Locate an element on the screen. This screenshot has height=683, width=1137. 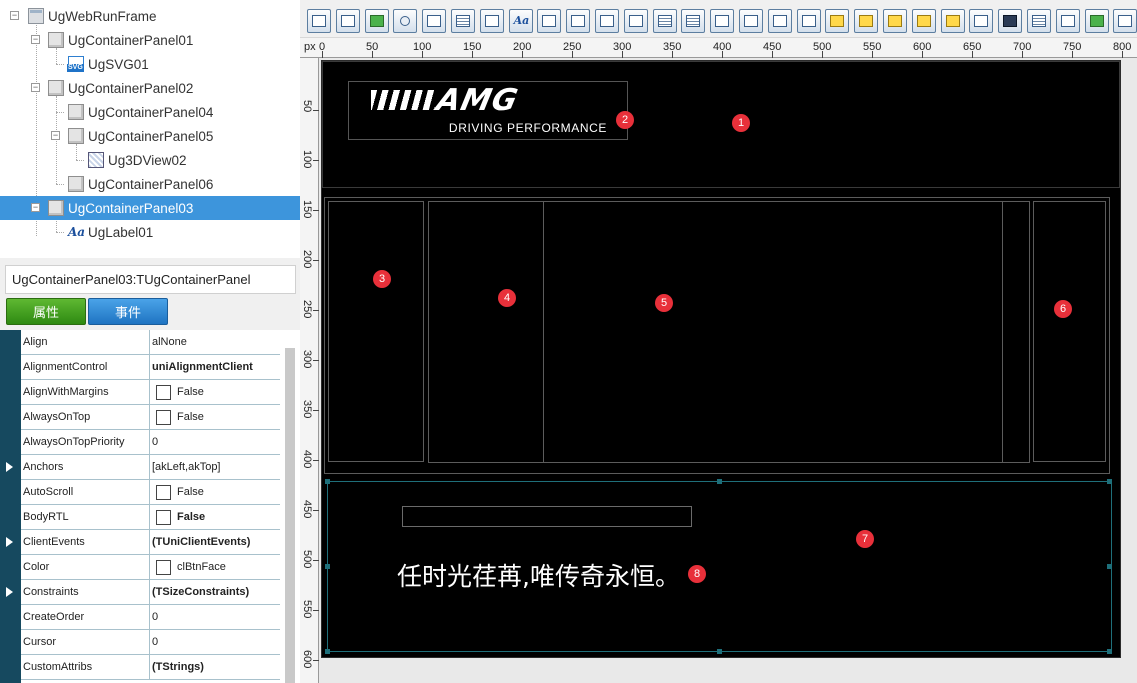
property-row: Constraints (TSizeConstraints) is located at coordinates (150, 592).